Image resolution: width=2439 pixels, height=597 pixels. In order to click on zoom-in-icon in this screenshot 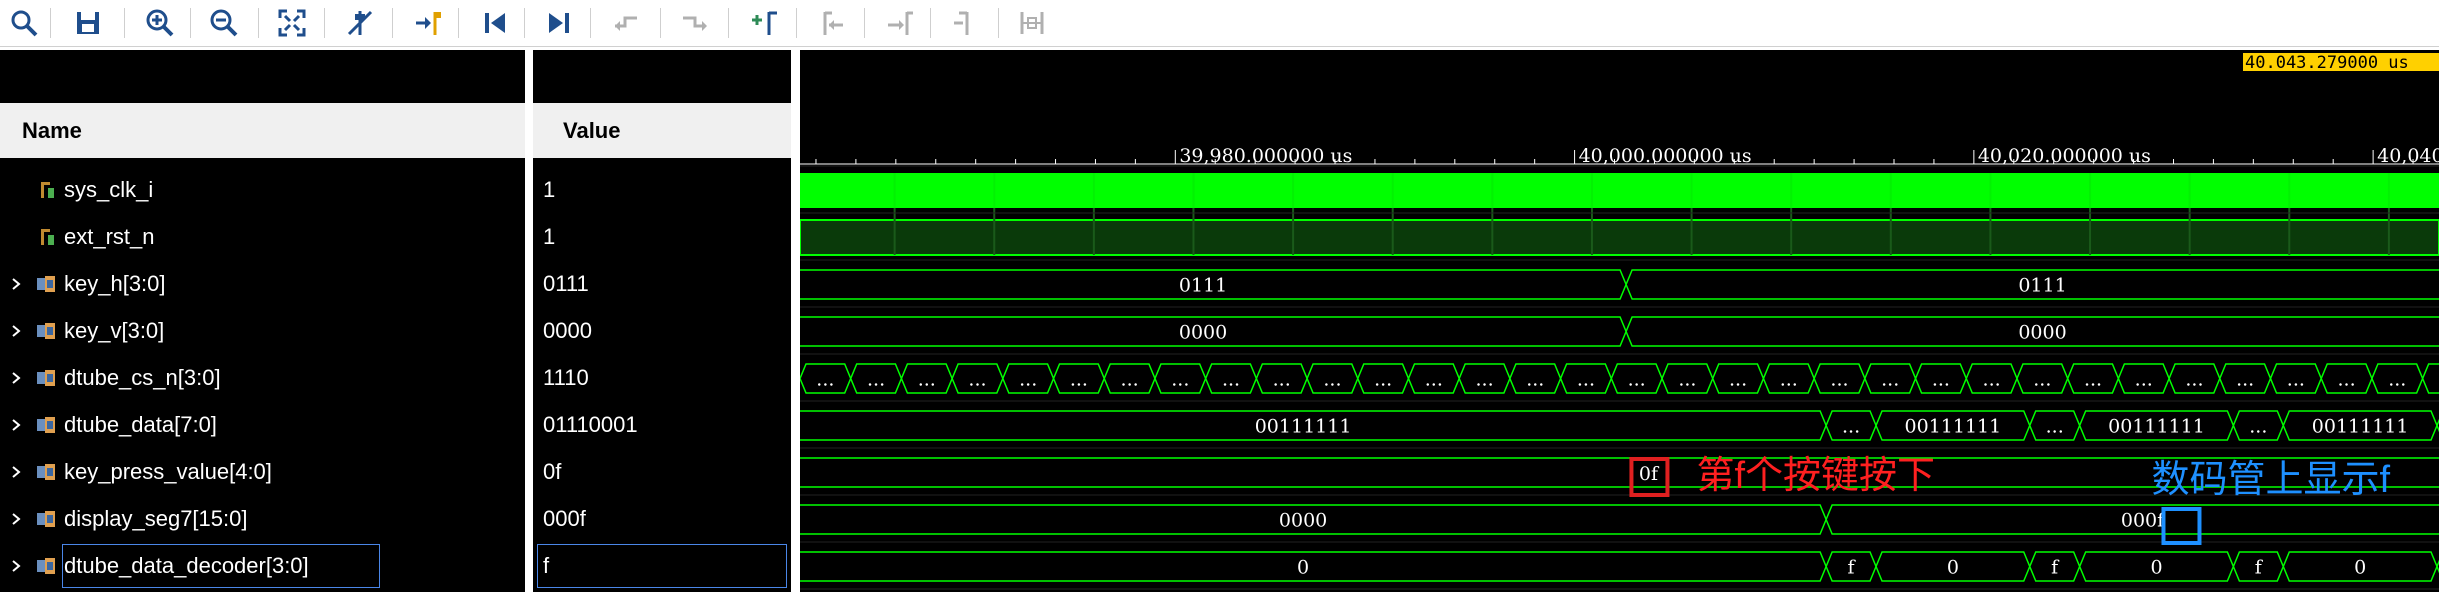, I will do `click(160, 23)`.